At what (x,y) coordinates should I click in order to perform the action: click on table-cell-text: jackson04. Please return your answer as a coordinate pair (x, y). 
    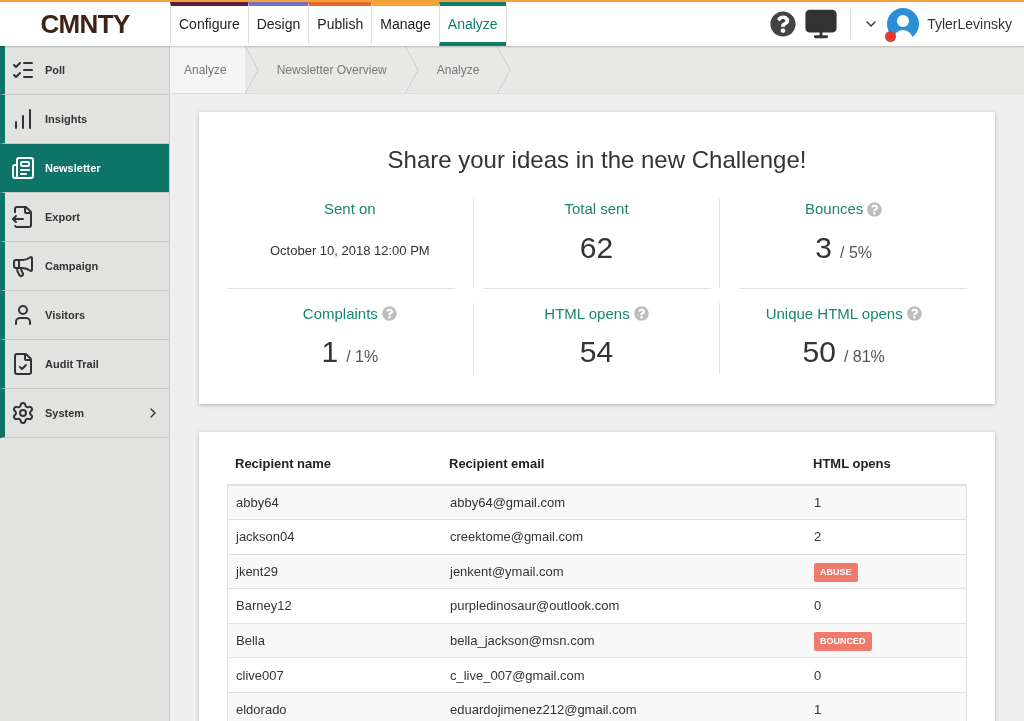
    Looking at the image, I should click on (266, 537).